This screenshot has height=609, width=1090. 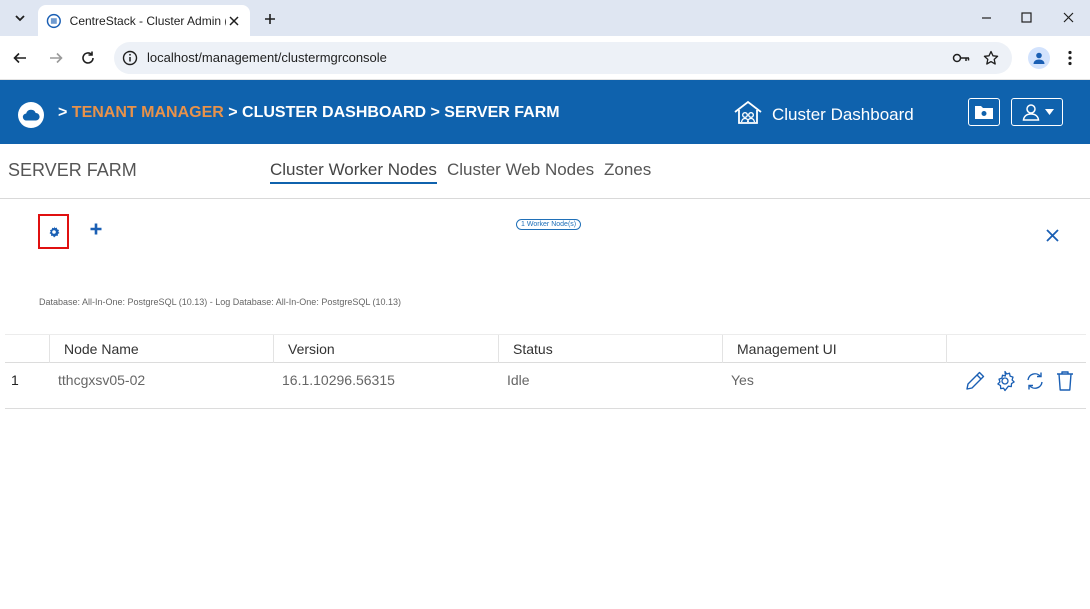 What do you see at coordinates (334, 112) in the screenshot?
I see `breadcrumb-cluster-dashboard: CLUSTER DASHBOARD` at bounding box center [334, 112].